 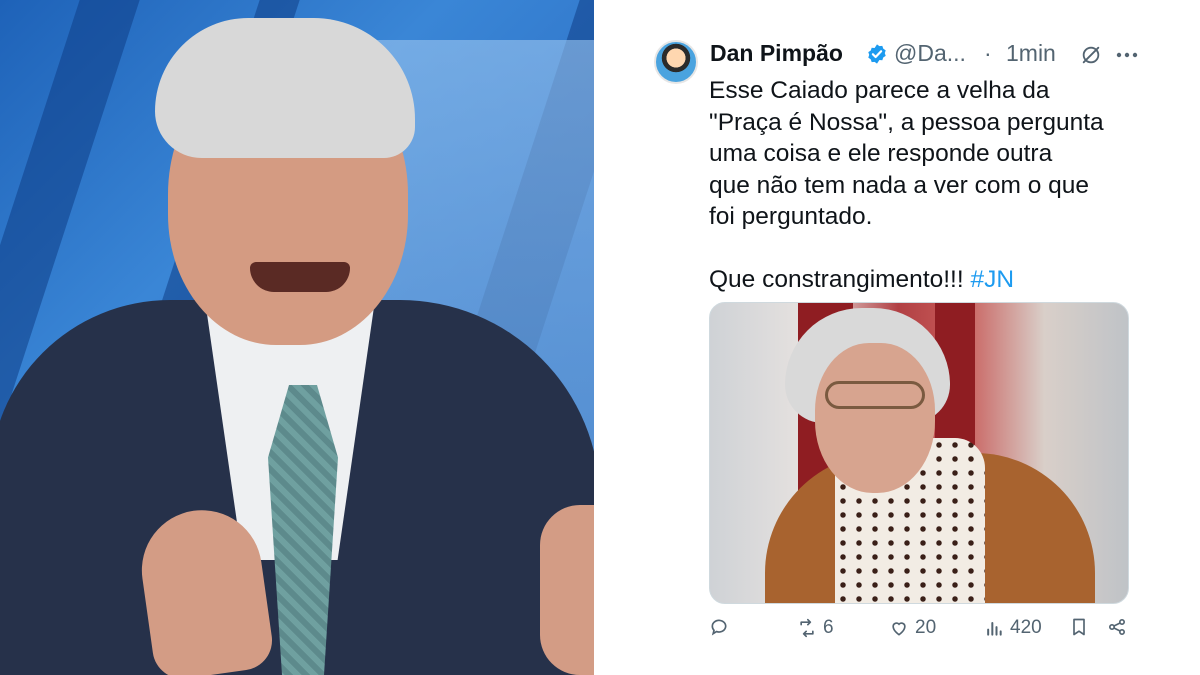 What do you see at coordinates (899, 185) in the screenshot?
I see `tweet-text-line: que não tem nada a ver com o que` at bounding box center [899, 185].